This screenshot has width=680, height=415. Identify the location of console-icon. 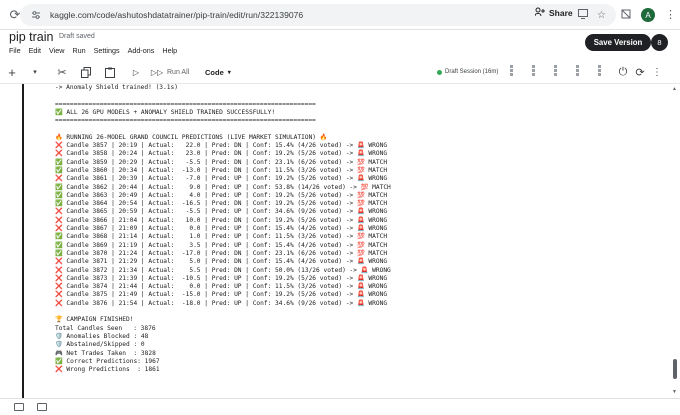
(19, 407).